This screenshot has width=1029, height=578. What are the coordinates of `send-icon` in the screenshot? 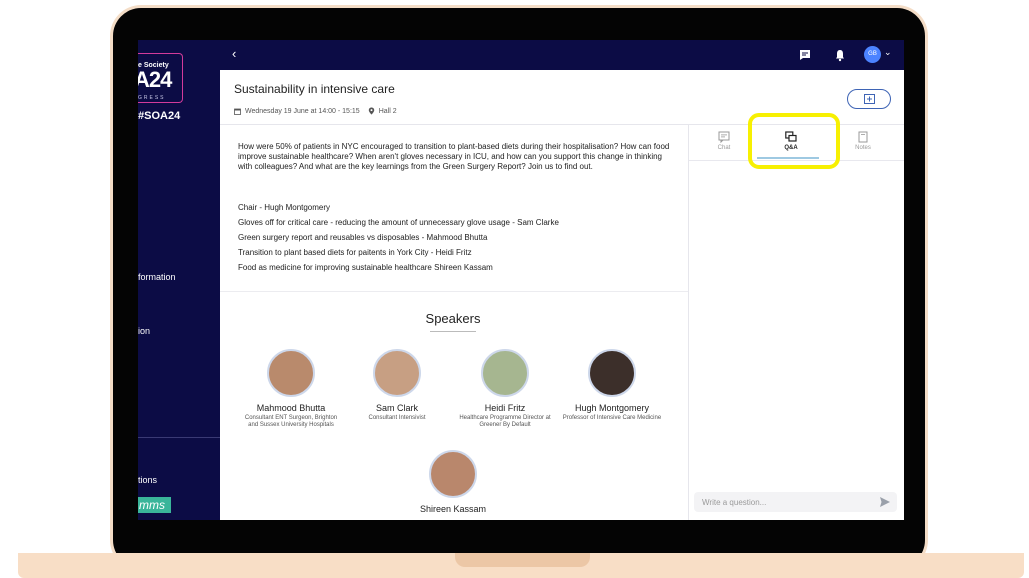 It's located at (885, 502).